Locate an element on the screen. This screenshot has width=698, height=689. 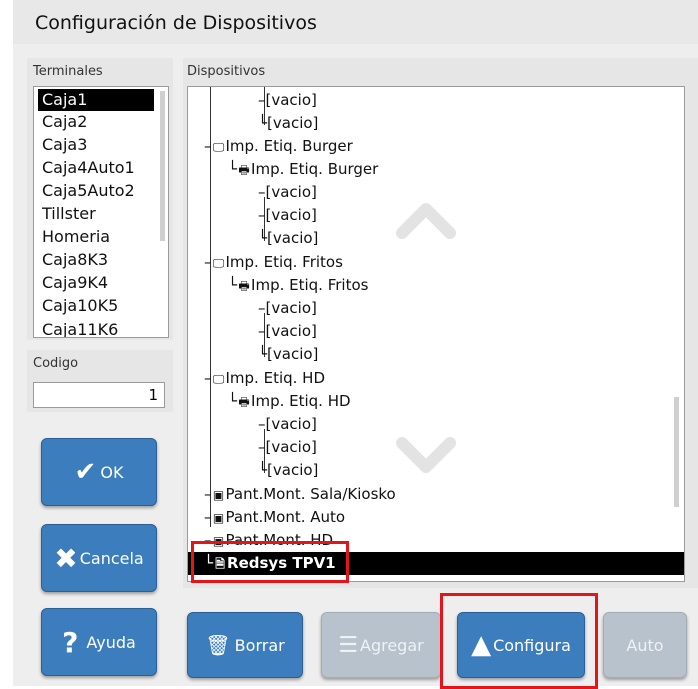
ok-button: ✔ OK is located at coordinates (99, 472).